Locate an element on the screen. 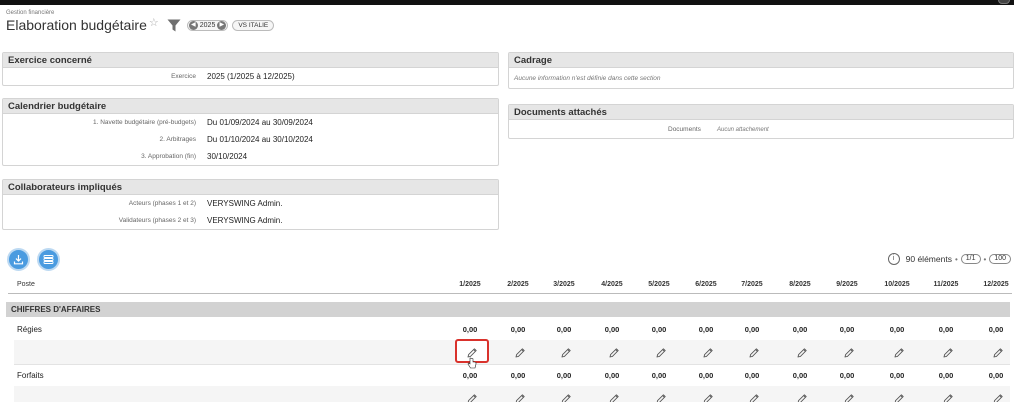 The width and height of the screenshot is (1014, 402). star-icon: ☆ is located at coordinates (154, 22).